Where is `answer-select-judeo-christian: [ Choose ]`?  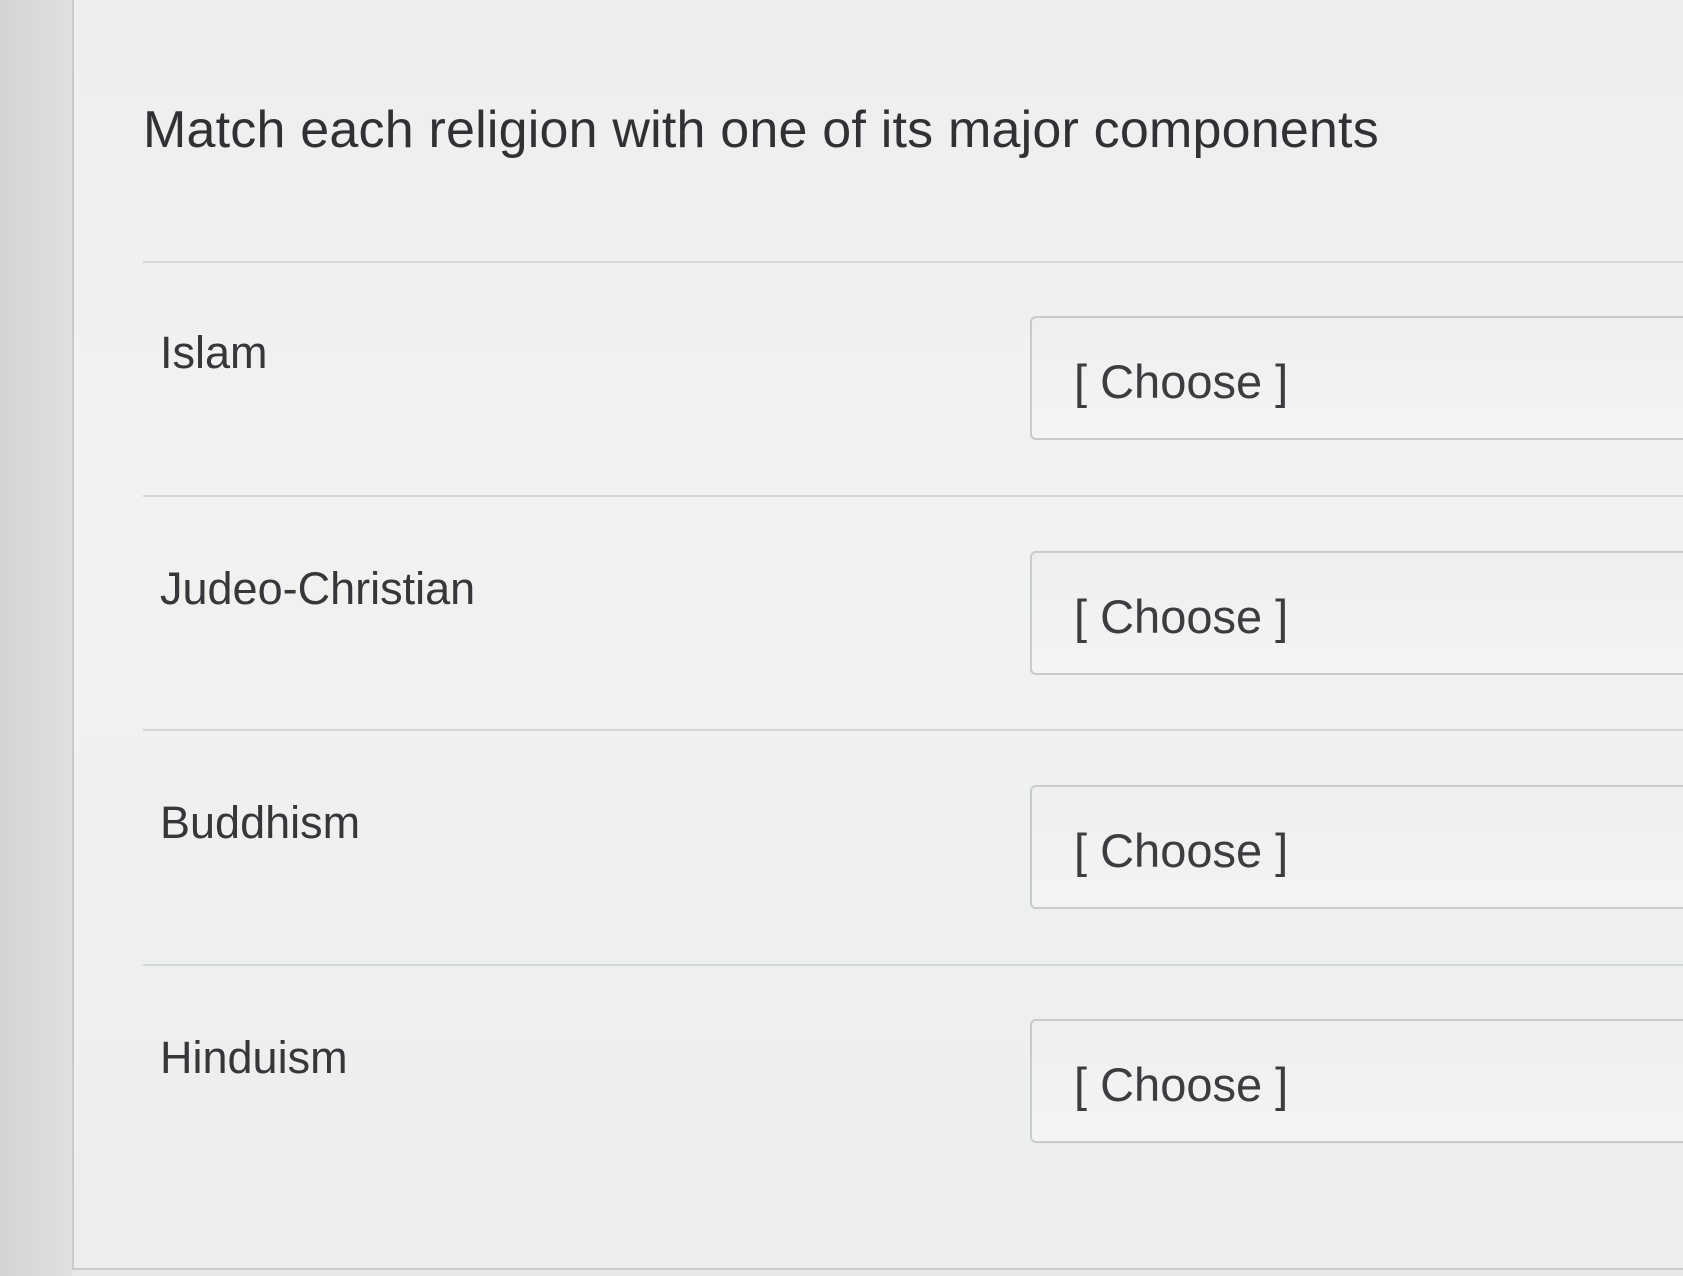 answer-select-judeo-christian: [ Choose ] is located at coordinates (1356, 613).